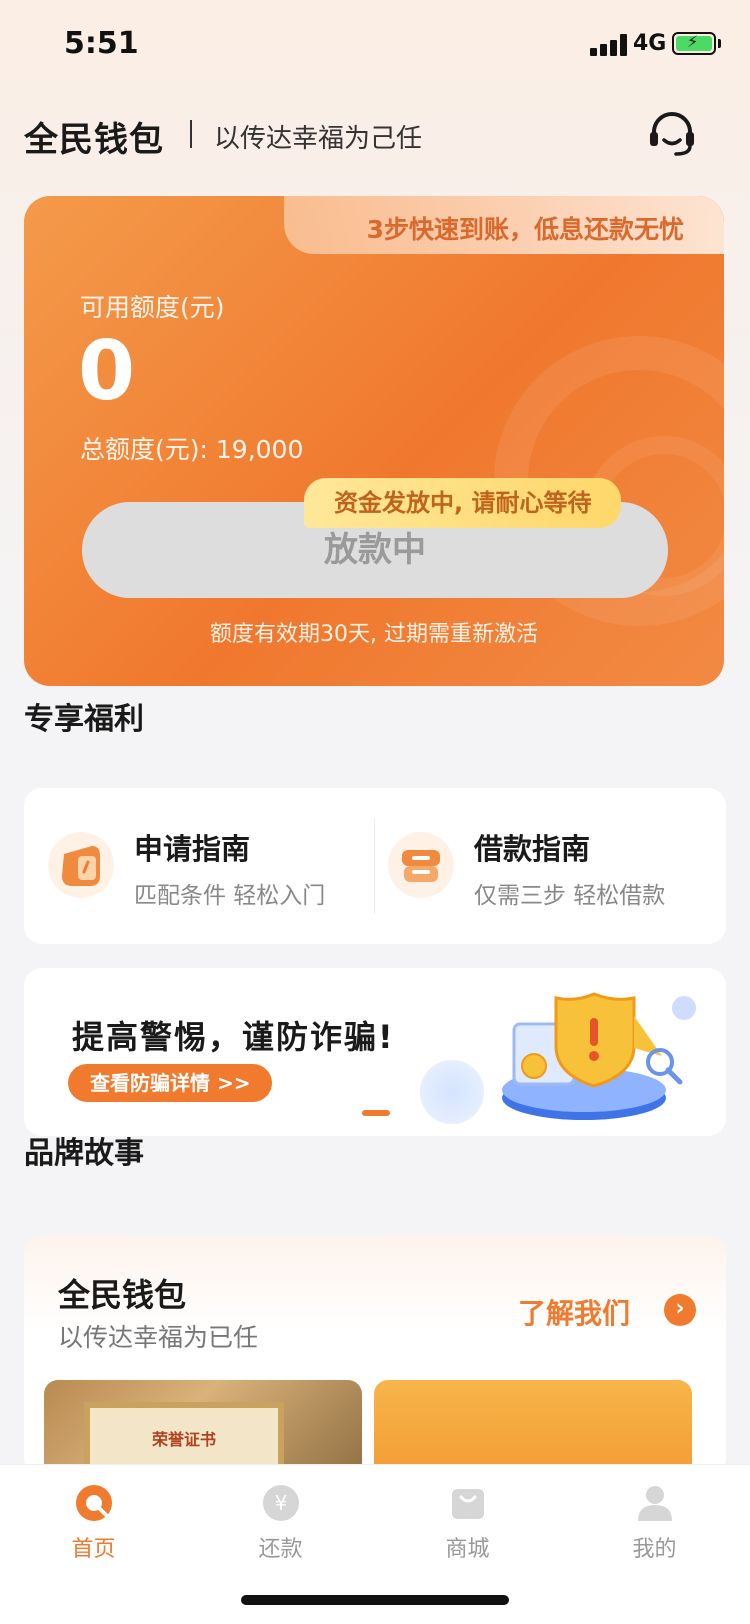  I want to click on tab-label: 还款, so click(280, 1549).